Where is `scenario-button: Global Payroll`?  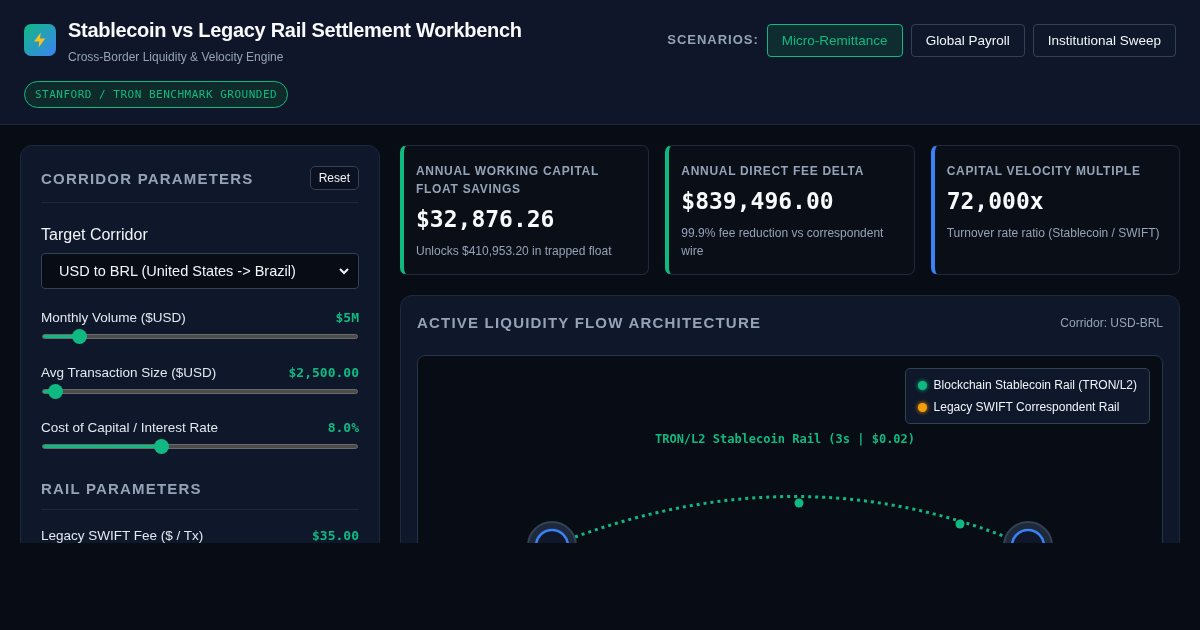 scenario-button: Global Payroll is located at coordinates (967, 40).